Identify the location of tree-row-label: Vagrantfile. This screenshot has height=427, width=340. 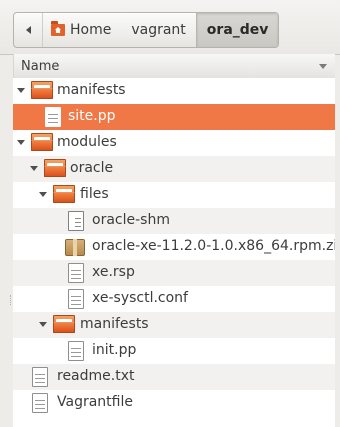
(95, 402).